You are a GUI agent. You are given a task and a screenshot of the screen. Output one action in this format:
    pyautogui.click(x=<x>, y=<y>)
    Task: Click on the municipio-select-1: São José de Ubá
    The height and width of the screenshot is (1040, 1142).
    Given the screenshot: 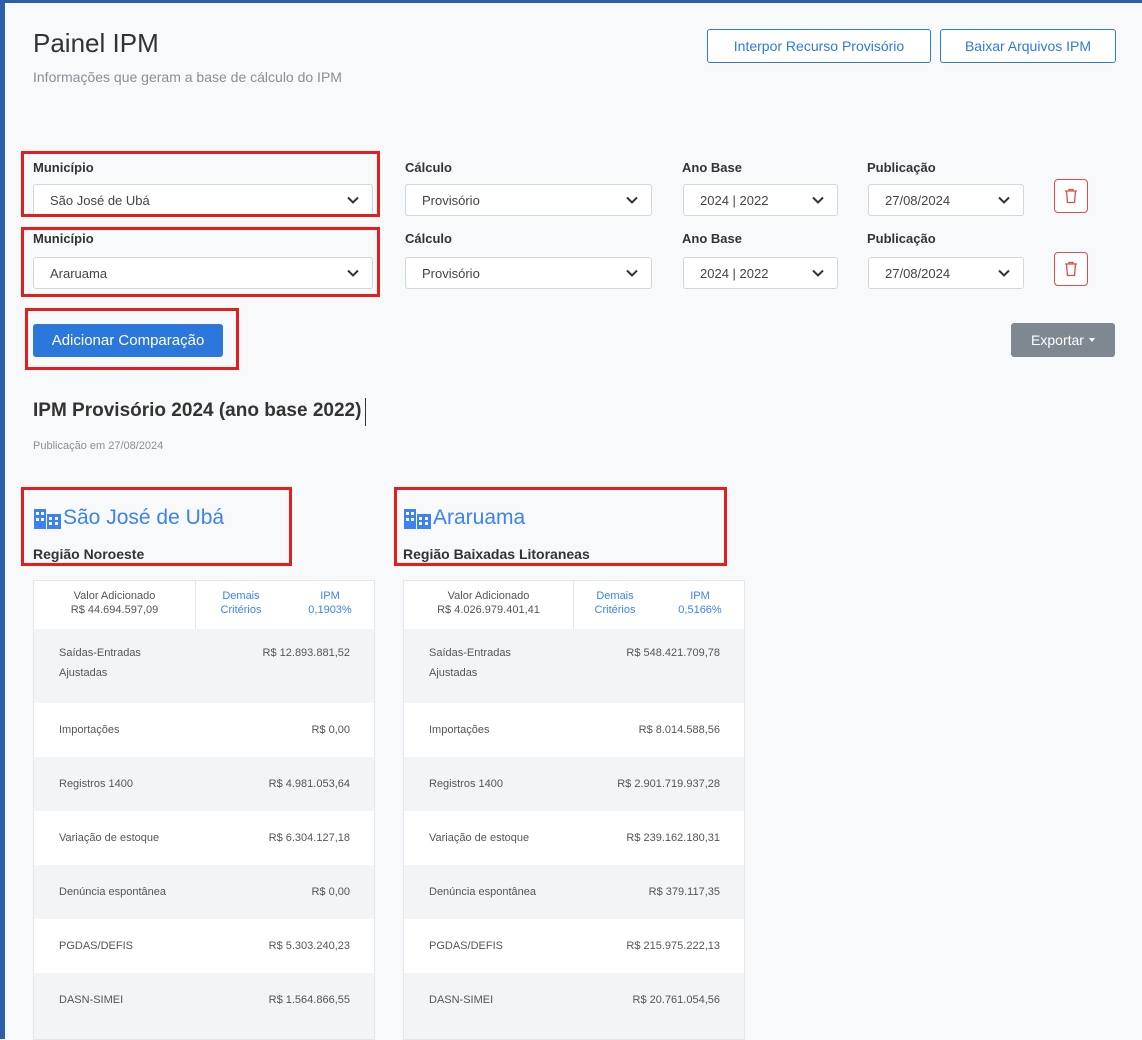 What is the action you would take?
    pyautogui.click(x=203, y=200)
    